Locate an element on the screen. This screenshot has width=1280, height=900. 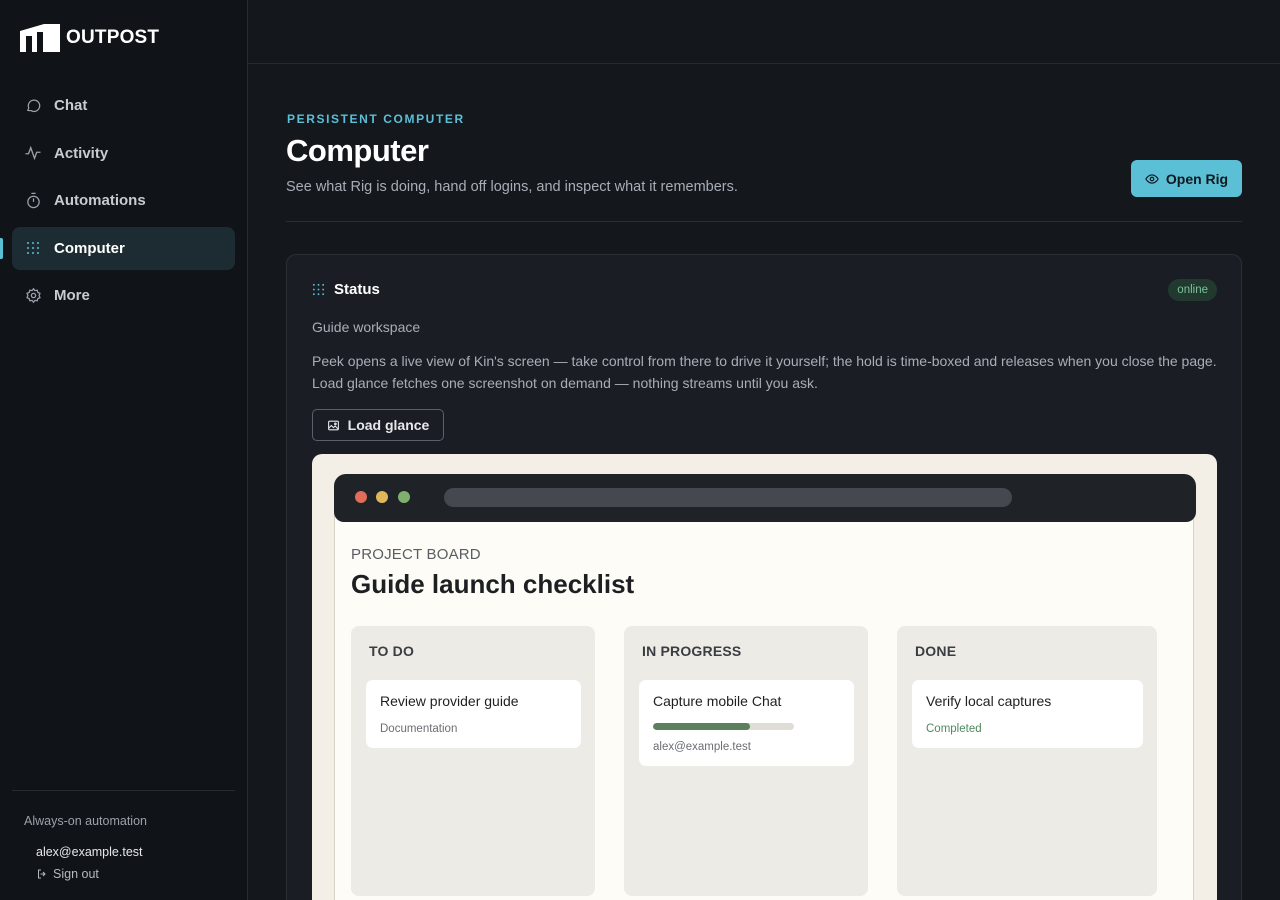
sidebar-item-label: Computer is located at coordinates (89, 248).